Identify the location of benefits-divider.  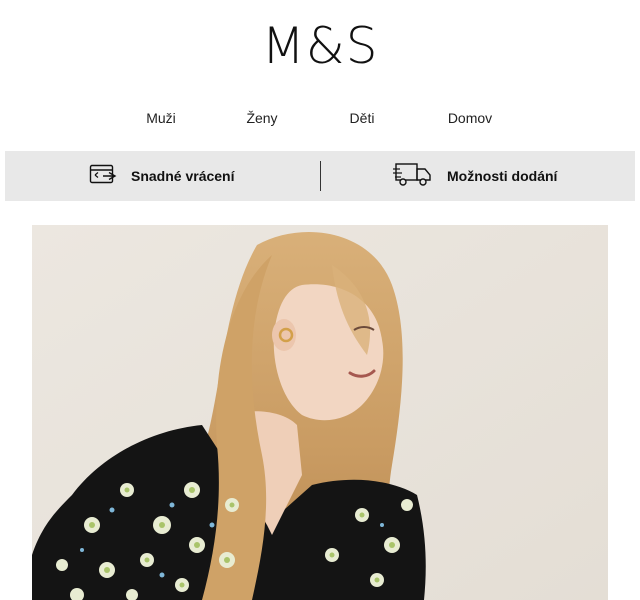
(320, 176).